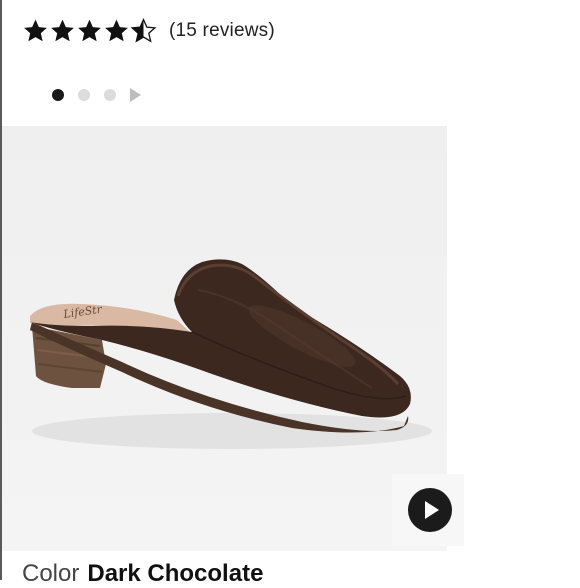  I want to click on star-rating, so click(89, 31).